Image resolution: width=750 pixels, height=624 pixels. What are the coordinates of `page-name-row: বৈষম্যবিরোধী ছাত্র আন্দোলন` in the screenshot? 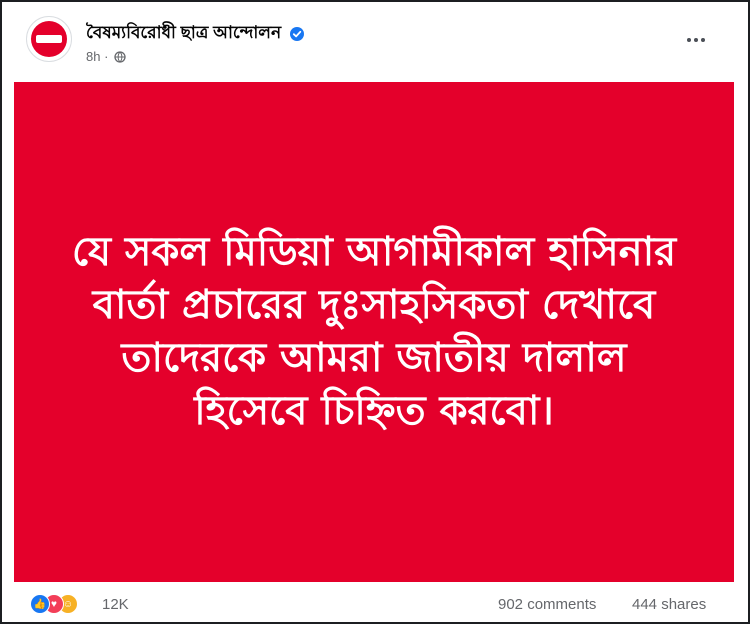 It's located at (195, 34).